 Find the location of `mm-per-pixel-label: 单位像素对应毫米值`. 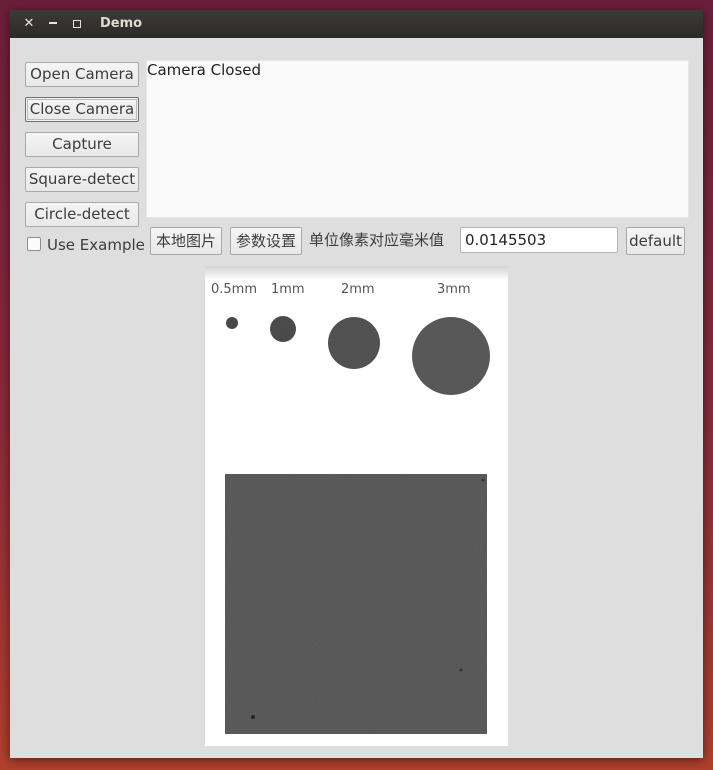

mm-per-pixel-label: 单位像素对应毫米值 is located at coordinates (377, 240).